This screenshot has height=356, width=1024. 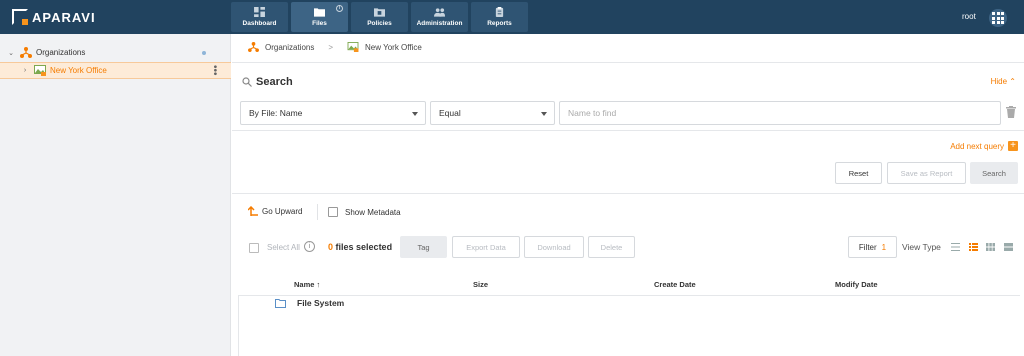 I want to click on plus-icon: +, so click(x=1013, y=146).